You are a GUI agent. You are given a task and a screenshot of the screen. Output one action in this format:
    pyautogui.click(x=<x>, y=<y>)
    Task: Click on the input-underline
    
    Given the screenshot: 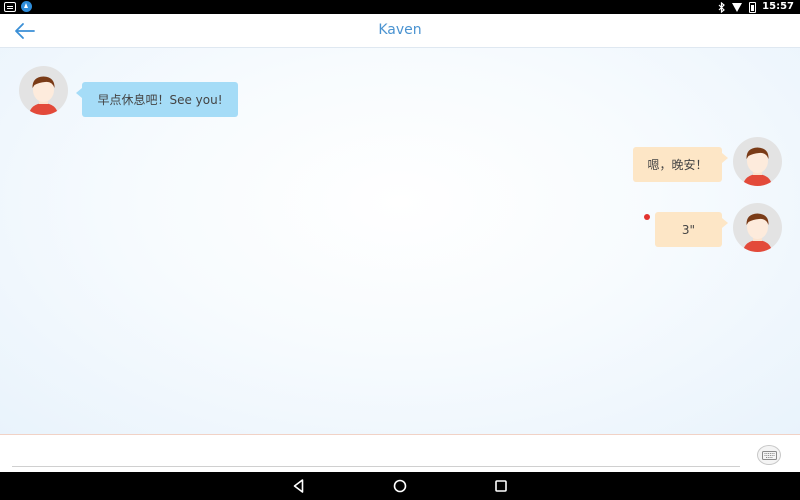 What is the action you would take?
    pyautogui.click(x=376, y=466)
    